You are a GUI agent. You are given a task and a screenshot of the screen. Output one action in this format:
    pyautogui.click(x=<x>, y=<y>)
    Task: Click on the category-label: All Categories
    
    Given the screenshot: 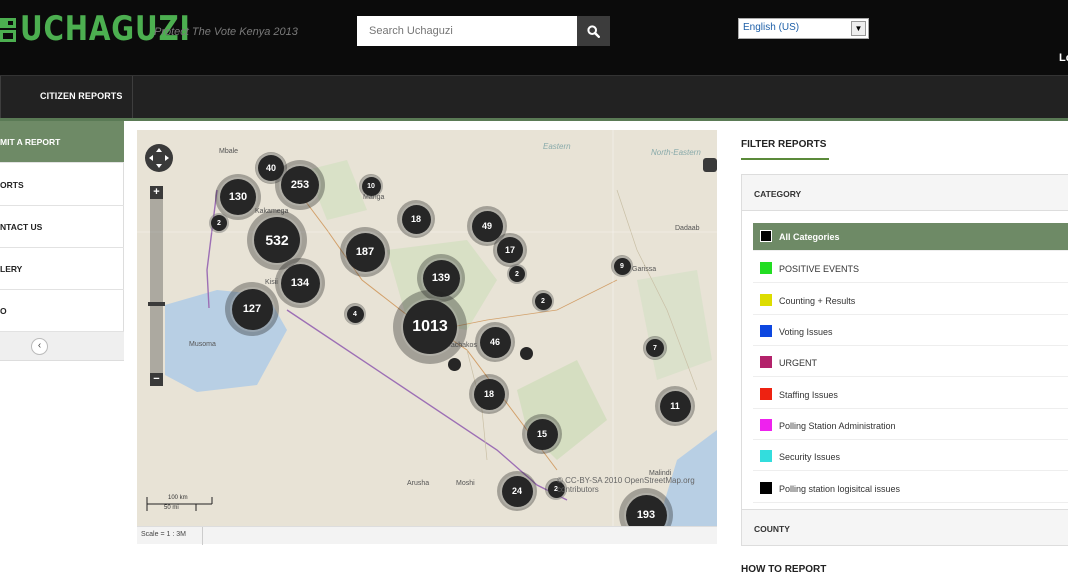 What is the action you would take?
    pyautogui.click(x=809, y=237)
    